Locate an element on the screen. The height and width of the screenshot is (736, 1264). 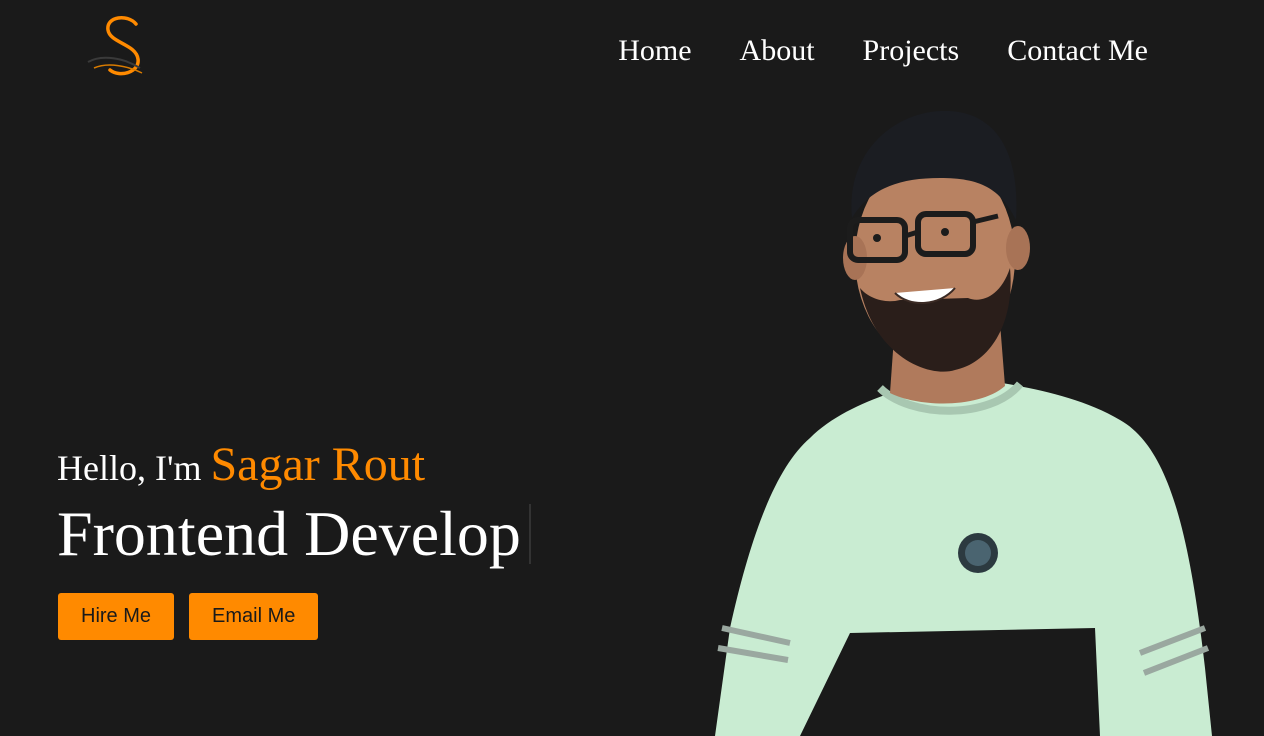
cta-buttons: Hire Me Email Me is located at coordinates (188, 616).